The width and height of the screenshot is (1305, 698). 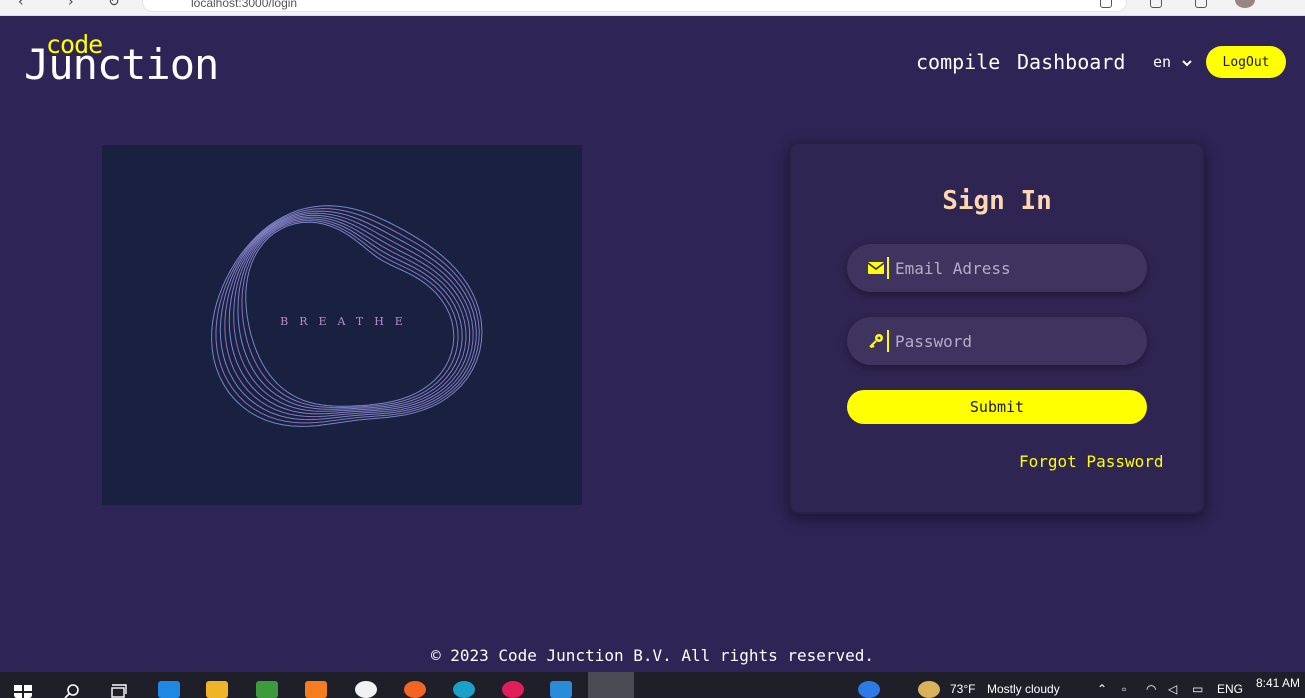 What do you see at coordinates (1015, 268) in the screenshot?
I see `email-input` at bounding box center [1015, 268].